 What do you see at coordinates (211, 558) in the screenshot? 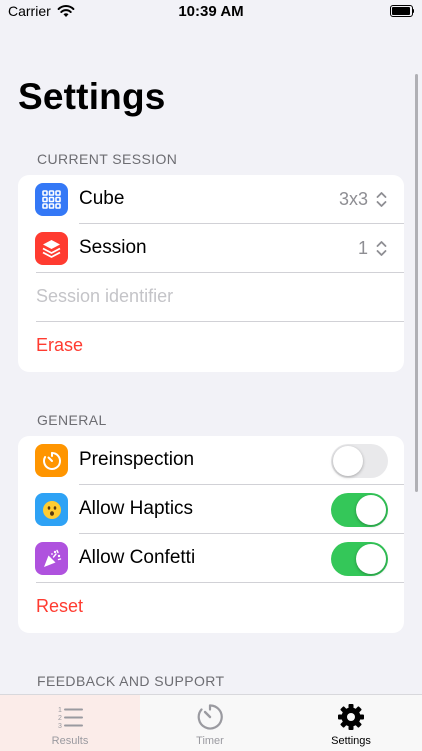
I see `confetti-row: Allow Confetti` at bounding box center [211, 558].